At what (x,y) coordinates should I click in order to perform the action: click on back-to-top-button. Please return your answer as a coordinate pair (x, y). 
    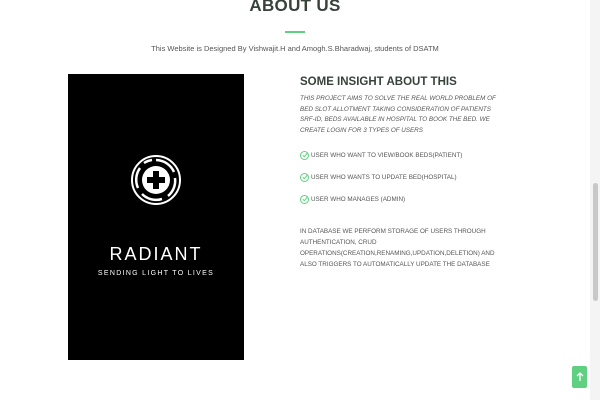
    Looking at the image, I should click on (579, 377).